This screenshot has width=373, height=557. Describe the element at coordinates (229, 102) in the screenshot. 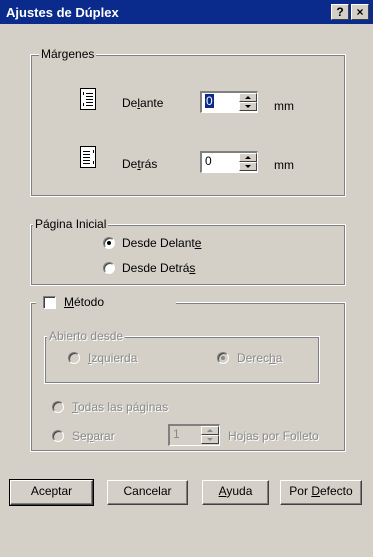

I see `front-margin-spinner: 0` at that location.